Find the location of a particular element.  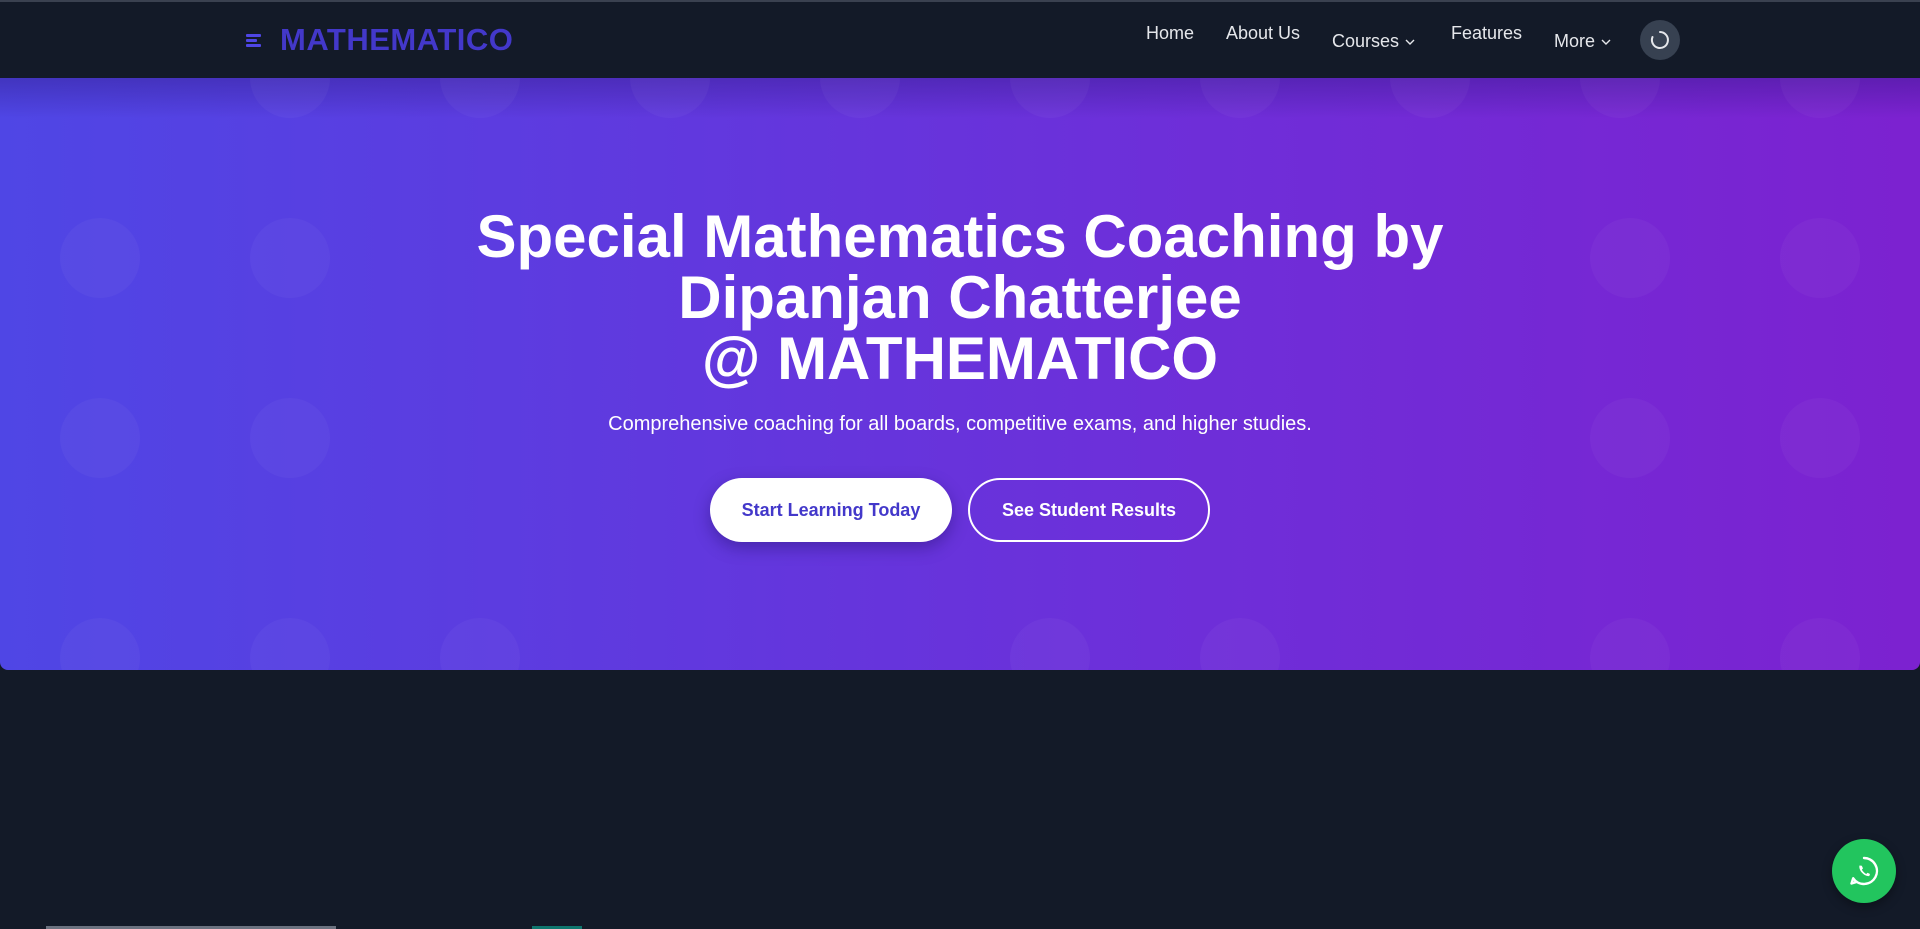

spinner-icon is located at coordinates (1659, 40).